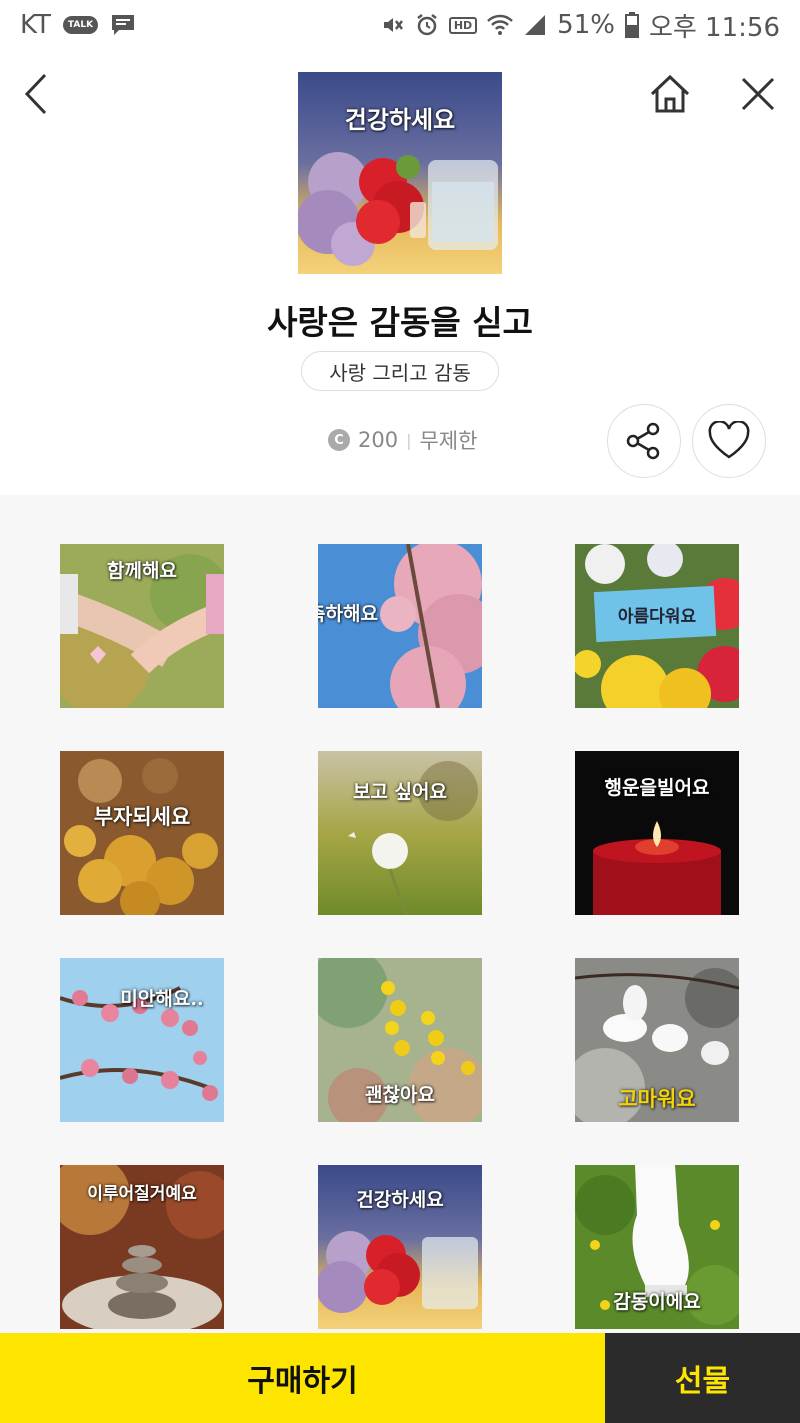 The image size is (800, 1423). What do you see at coordinates (657, 1247) in the screenshot?
I see `sticker-item: 감동이에요` at bounding box center [657, 1247].